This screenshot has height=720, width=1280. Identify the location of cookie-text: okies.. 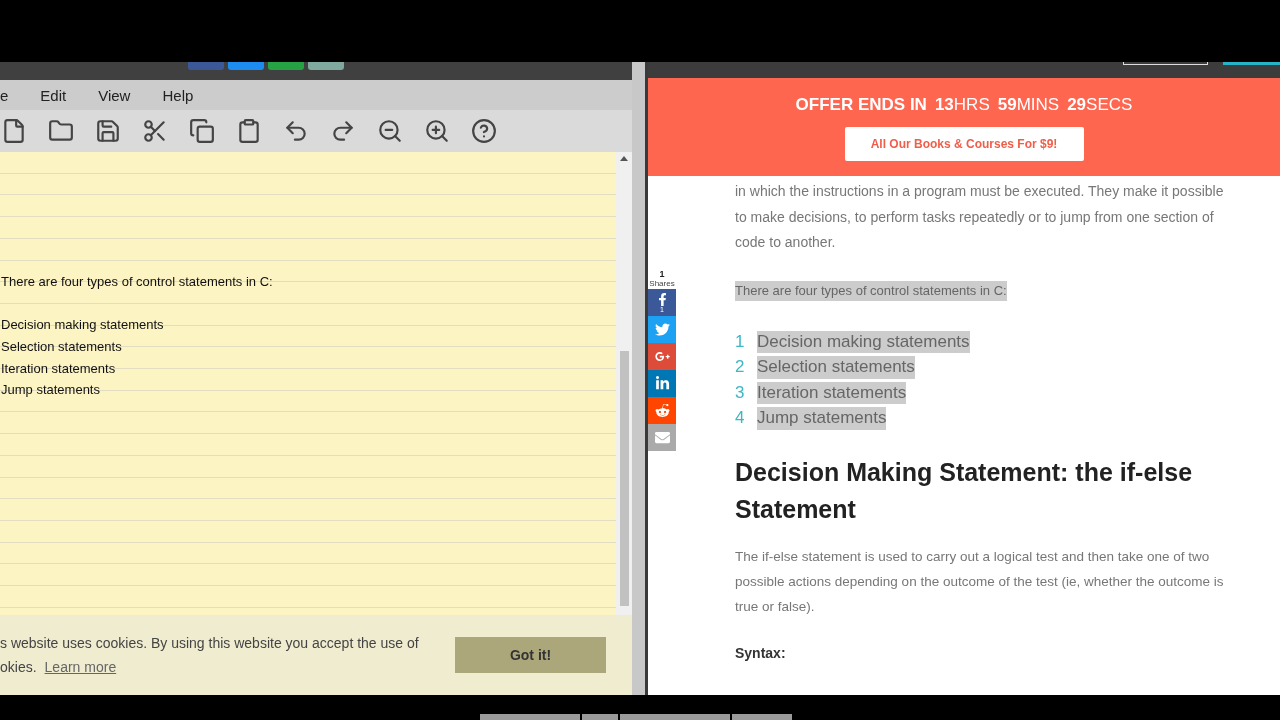
(18, 667).